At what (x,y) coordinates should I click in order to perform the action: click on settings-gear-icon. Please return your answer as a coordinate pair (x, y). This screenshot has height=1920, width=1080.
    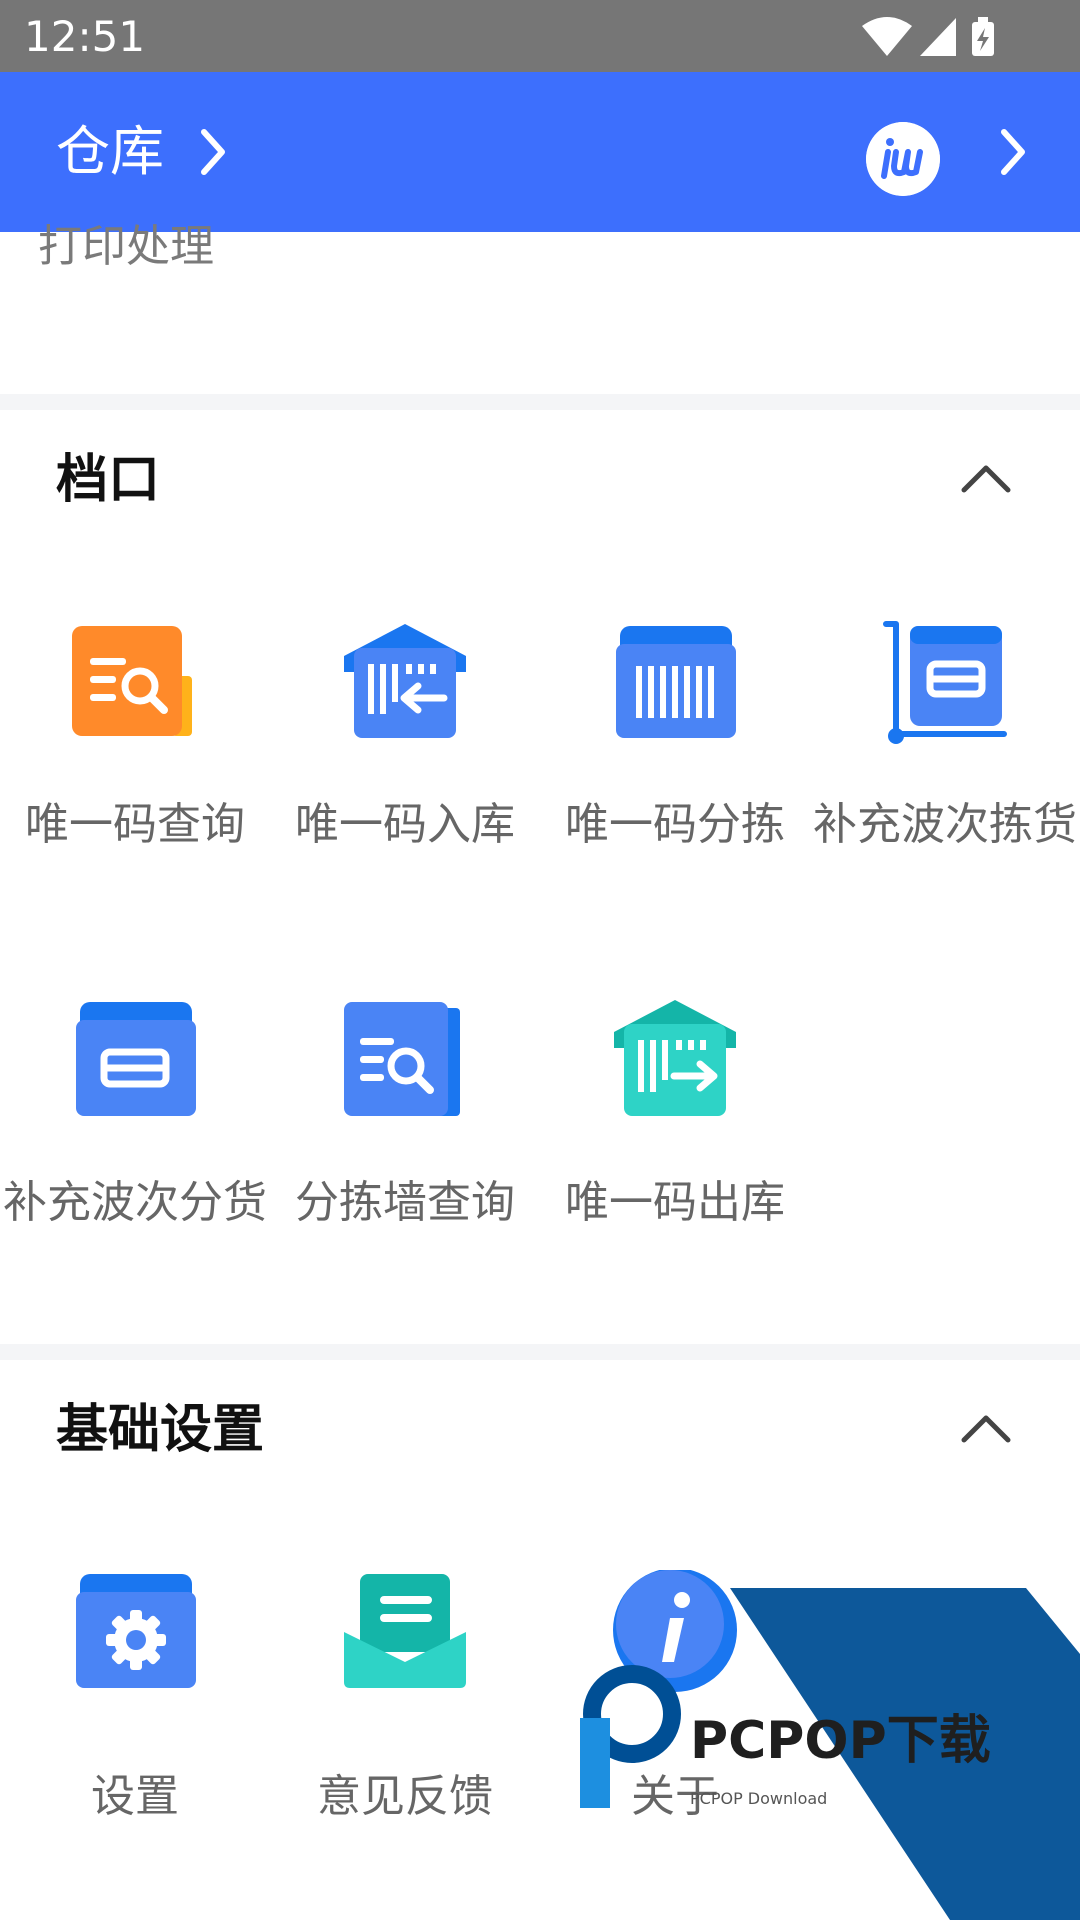
    Looking at the image, I should click on (136, 1631).